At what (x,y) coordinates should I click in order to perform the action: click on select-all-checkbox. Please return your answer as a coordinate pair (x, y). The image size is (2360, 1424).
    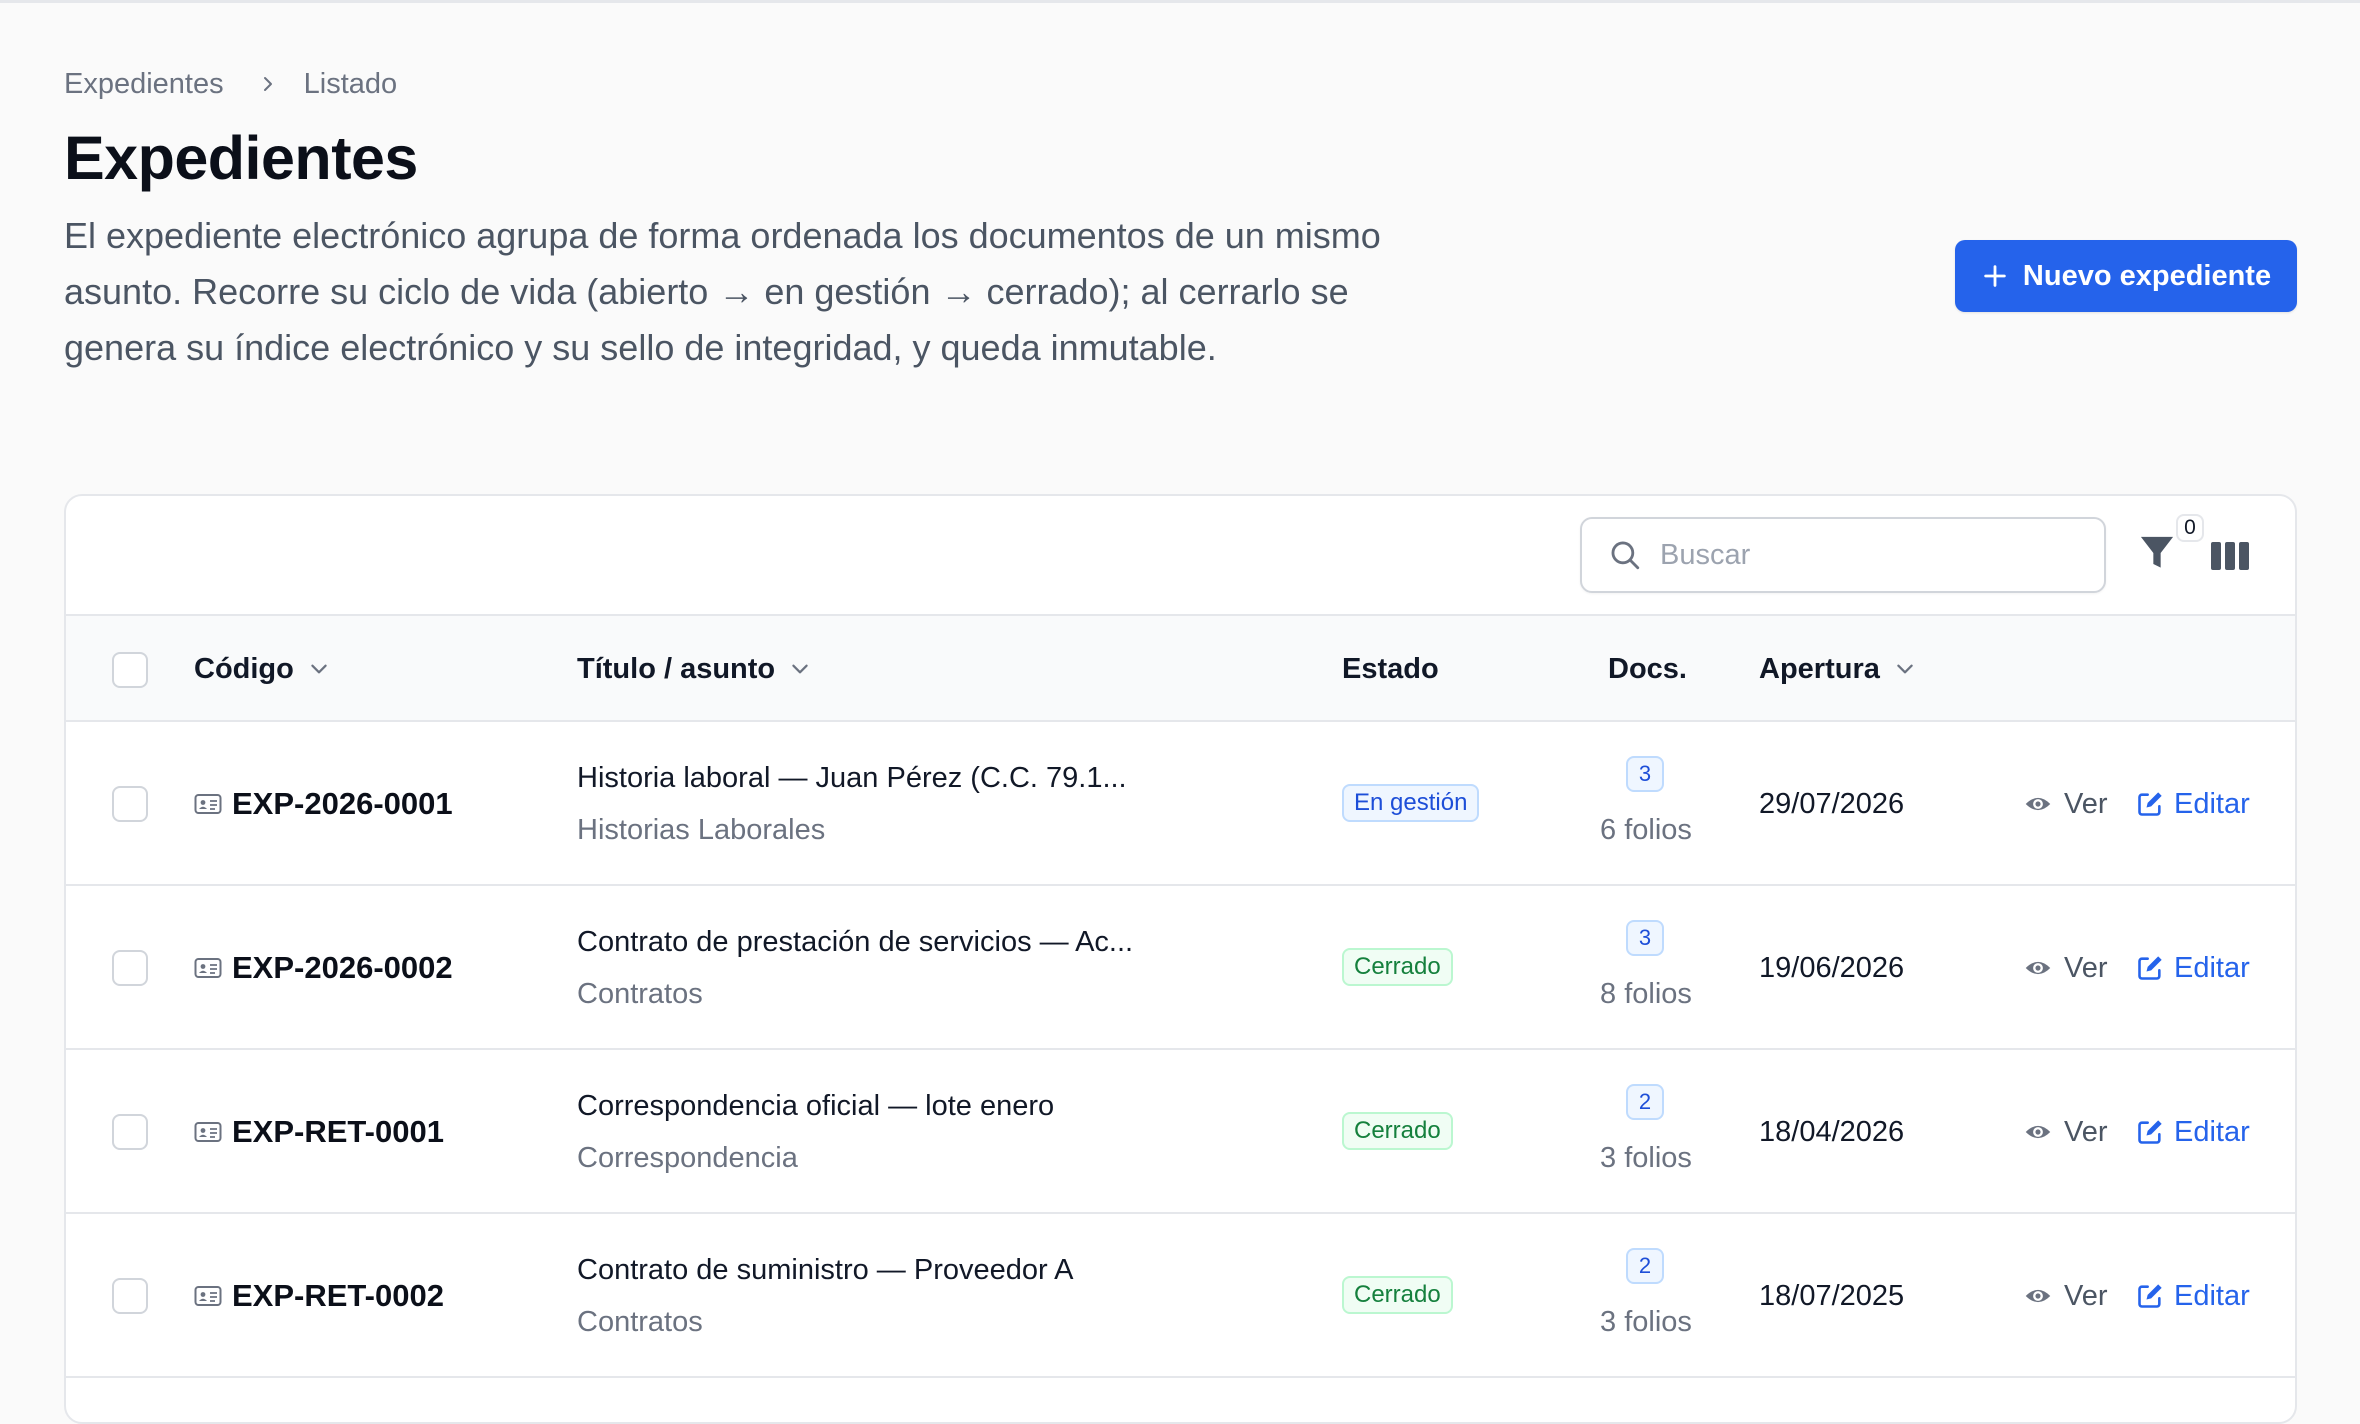
    Looking at the image, I should click on (130, 670).